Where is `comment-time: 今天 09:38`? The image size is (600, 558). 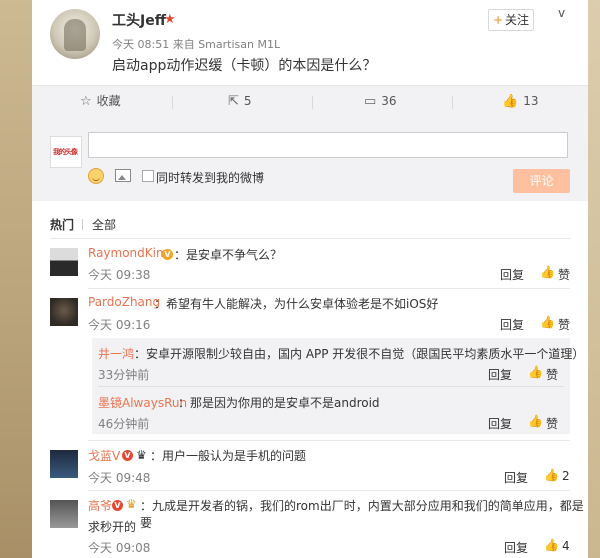 comment-time: 今天 09:38 is located at coordinates (119, 275).